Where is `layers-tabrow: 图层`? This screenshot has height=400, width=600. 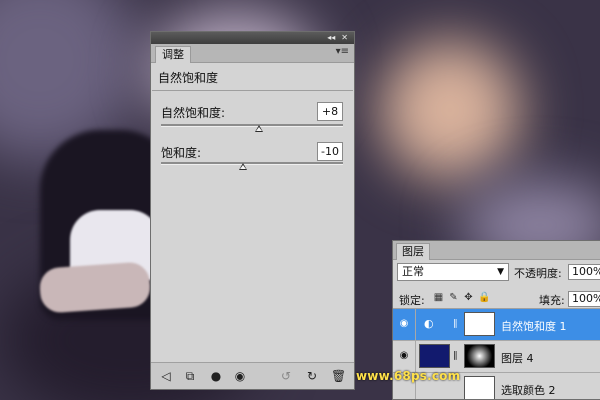
layers-tabrow: 图层 is located at coordinates (496, 250).